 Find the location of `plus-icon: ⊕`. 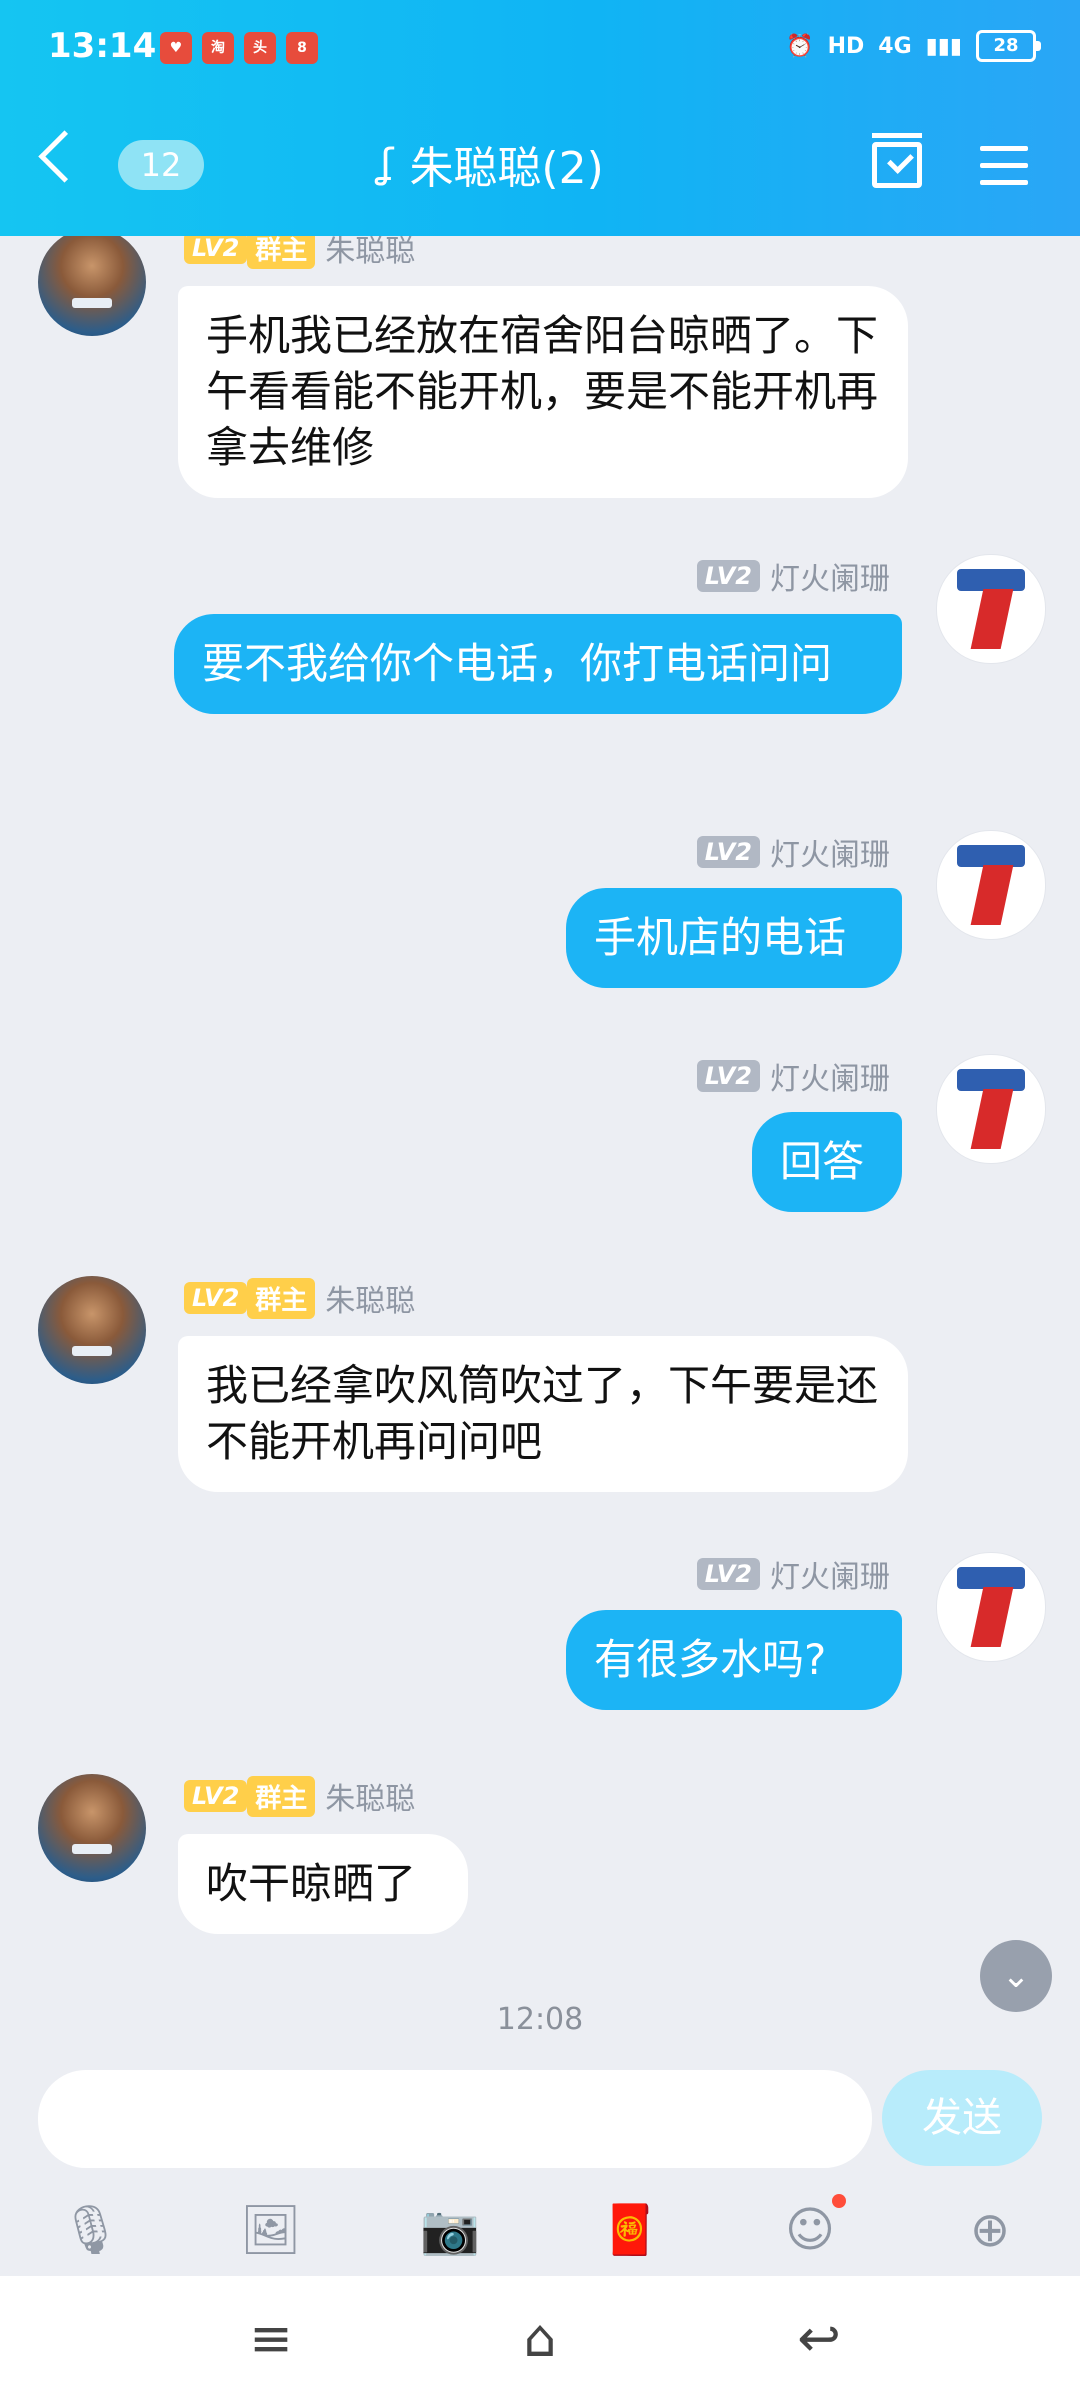

plus-icon: ⊕ is located at coordinates (990, 2230).